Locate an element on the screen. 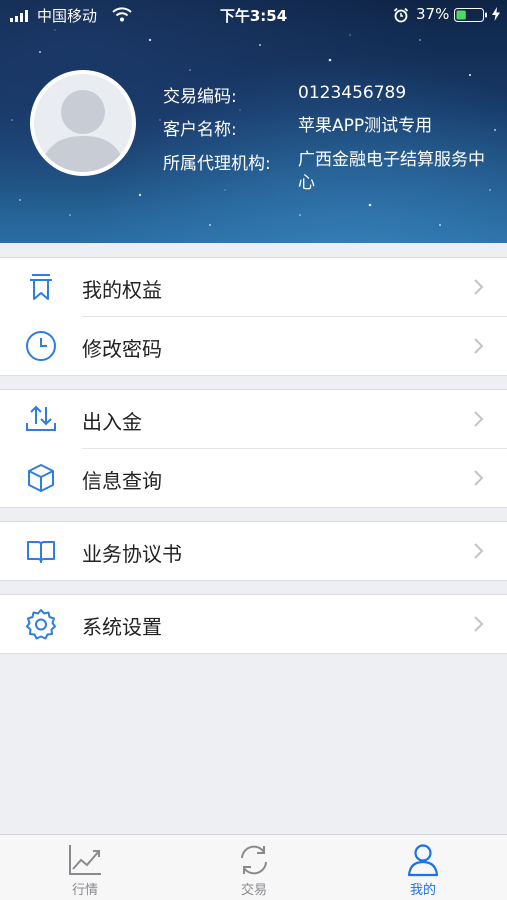  clock-icon is located at coordinates (41, 346).